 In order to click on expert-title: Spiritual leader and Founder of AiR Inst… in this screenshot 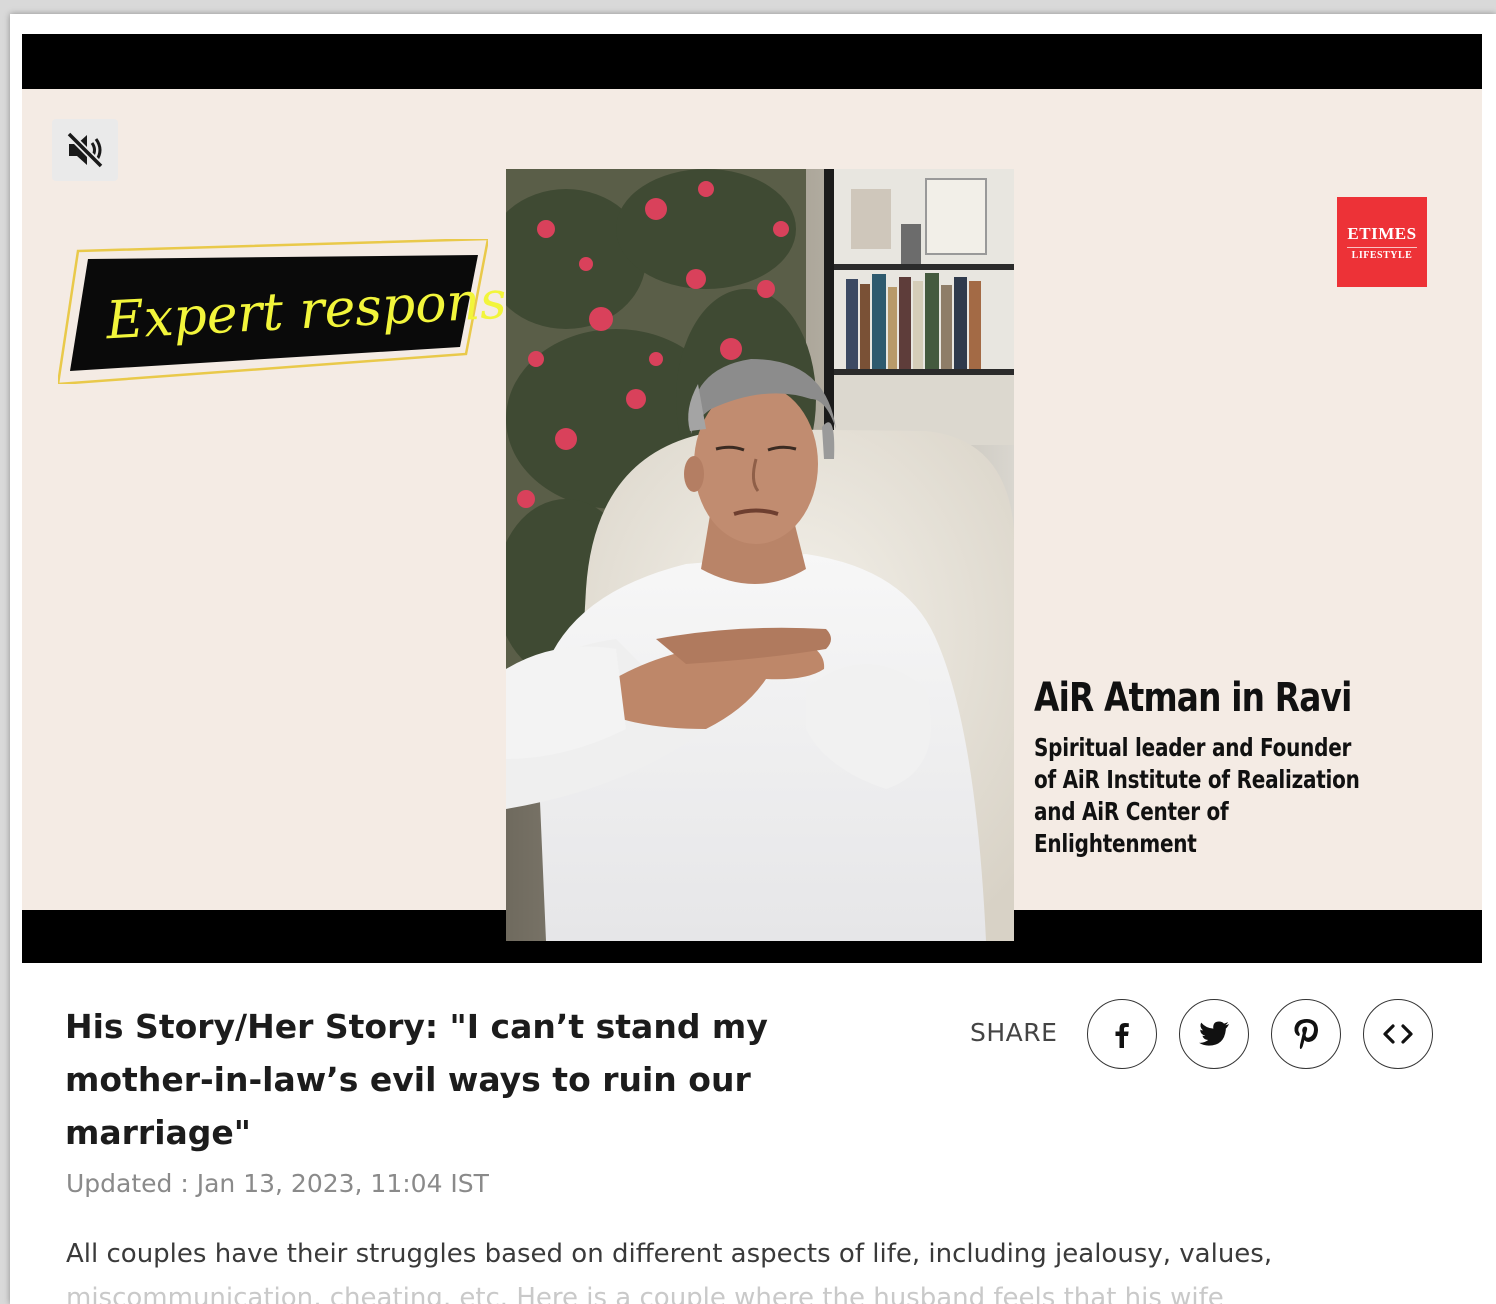, I will do `click(1197, 795)`.